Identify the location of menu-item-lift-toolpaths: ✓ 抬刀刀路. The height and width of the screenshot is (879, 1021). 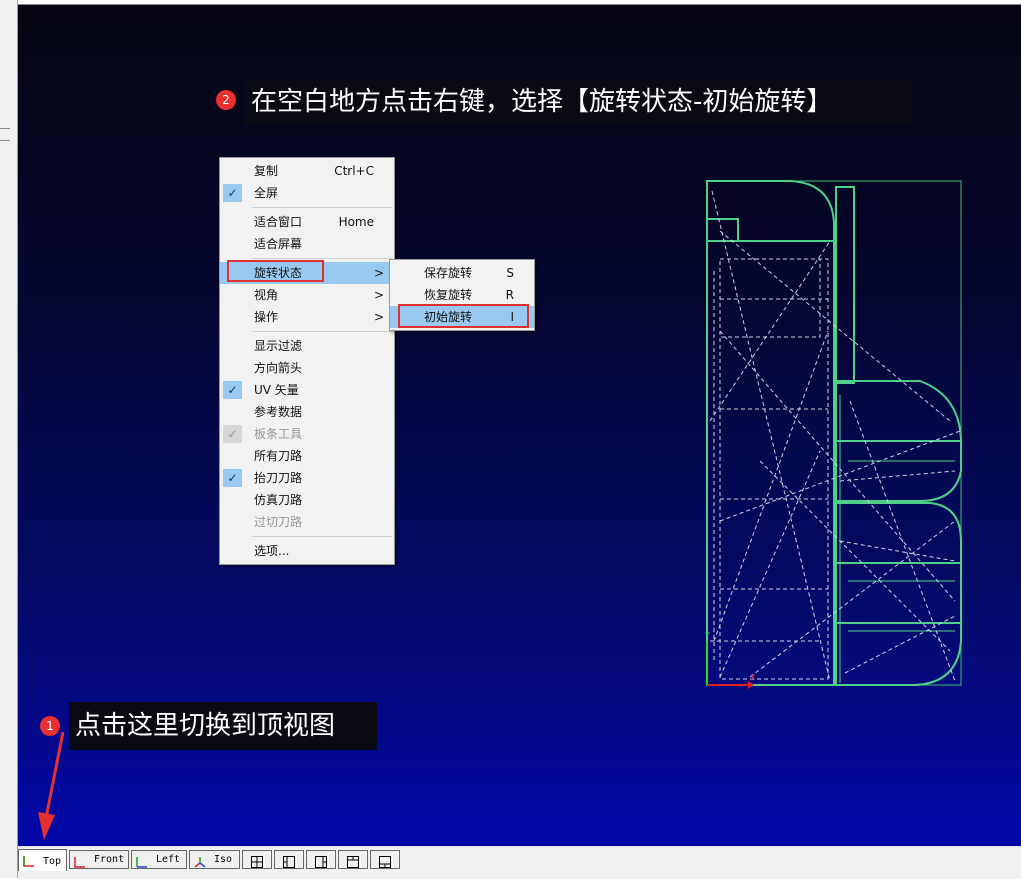
(307, 478).